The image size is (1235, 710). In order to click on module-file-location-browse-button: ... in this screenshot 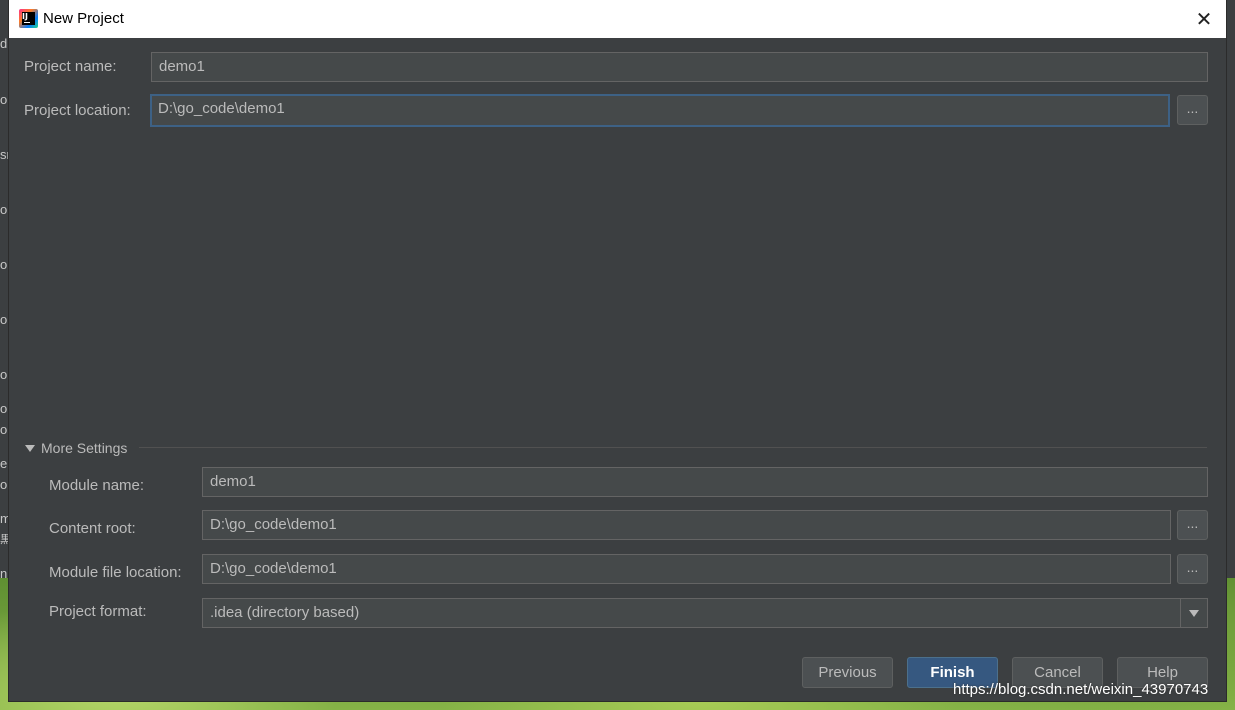, I will do `click(1192, 569)`.